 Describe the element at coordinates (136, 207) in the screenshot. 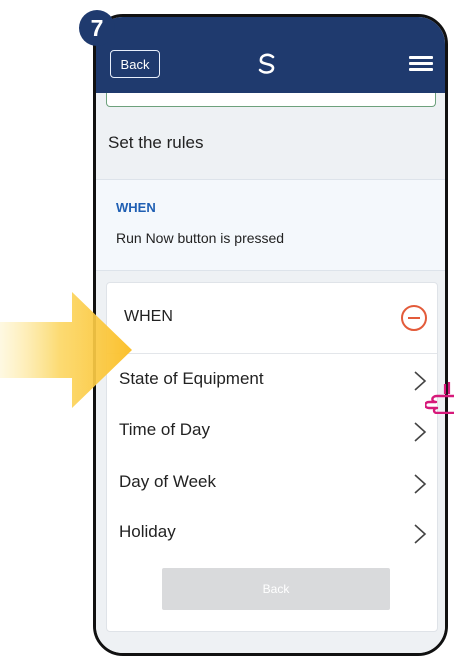

I see `when-summary-title: WHEN` at that location.